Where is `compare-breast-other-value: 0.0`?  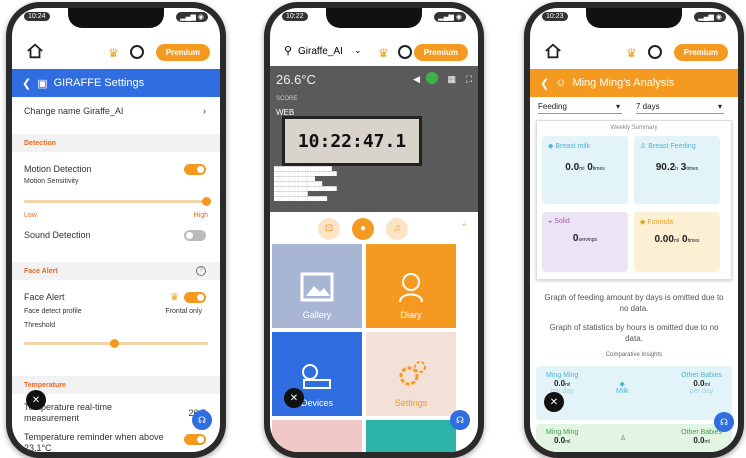 compare-breast-other-value: 0.0 is located at coordinates (699, 440).